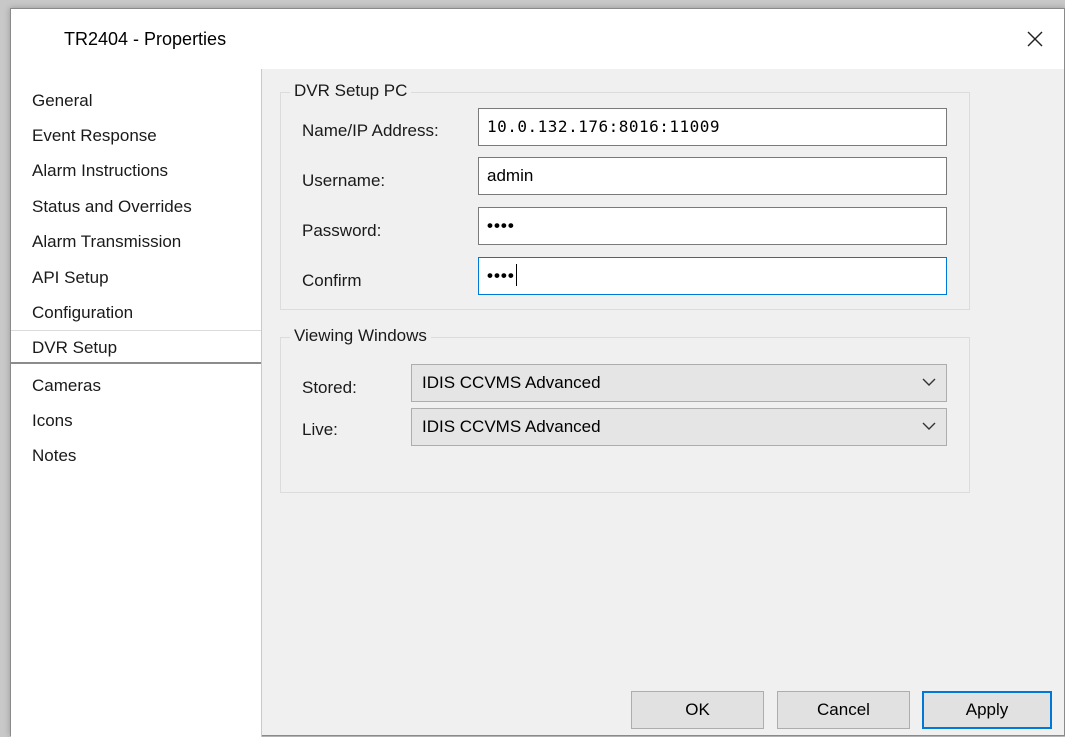 The width and height of the screenshot is (1065, 737). Describe the element at coordinates (136, 456) in the screenshot. I see `nav-item-notes: Notes` at that location.